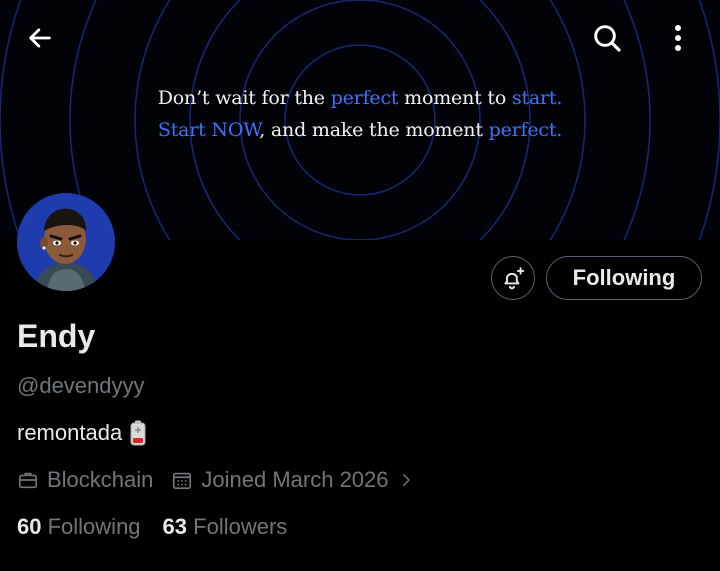 Image resolution: width=720 pixels, height=571 pixels. What do you see at coordinates (175, 526) in the screenshot?
I see `followers-count: 63` at bounding box center [175, 526].